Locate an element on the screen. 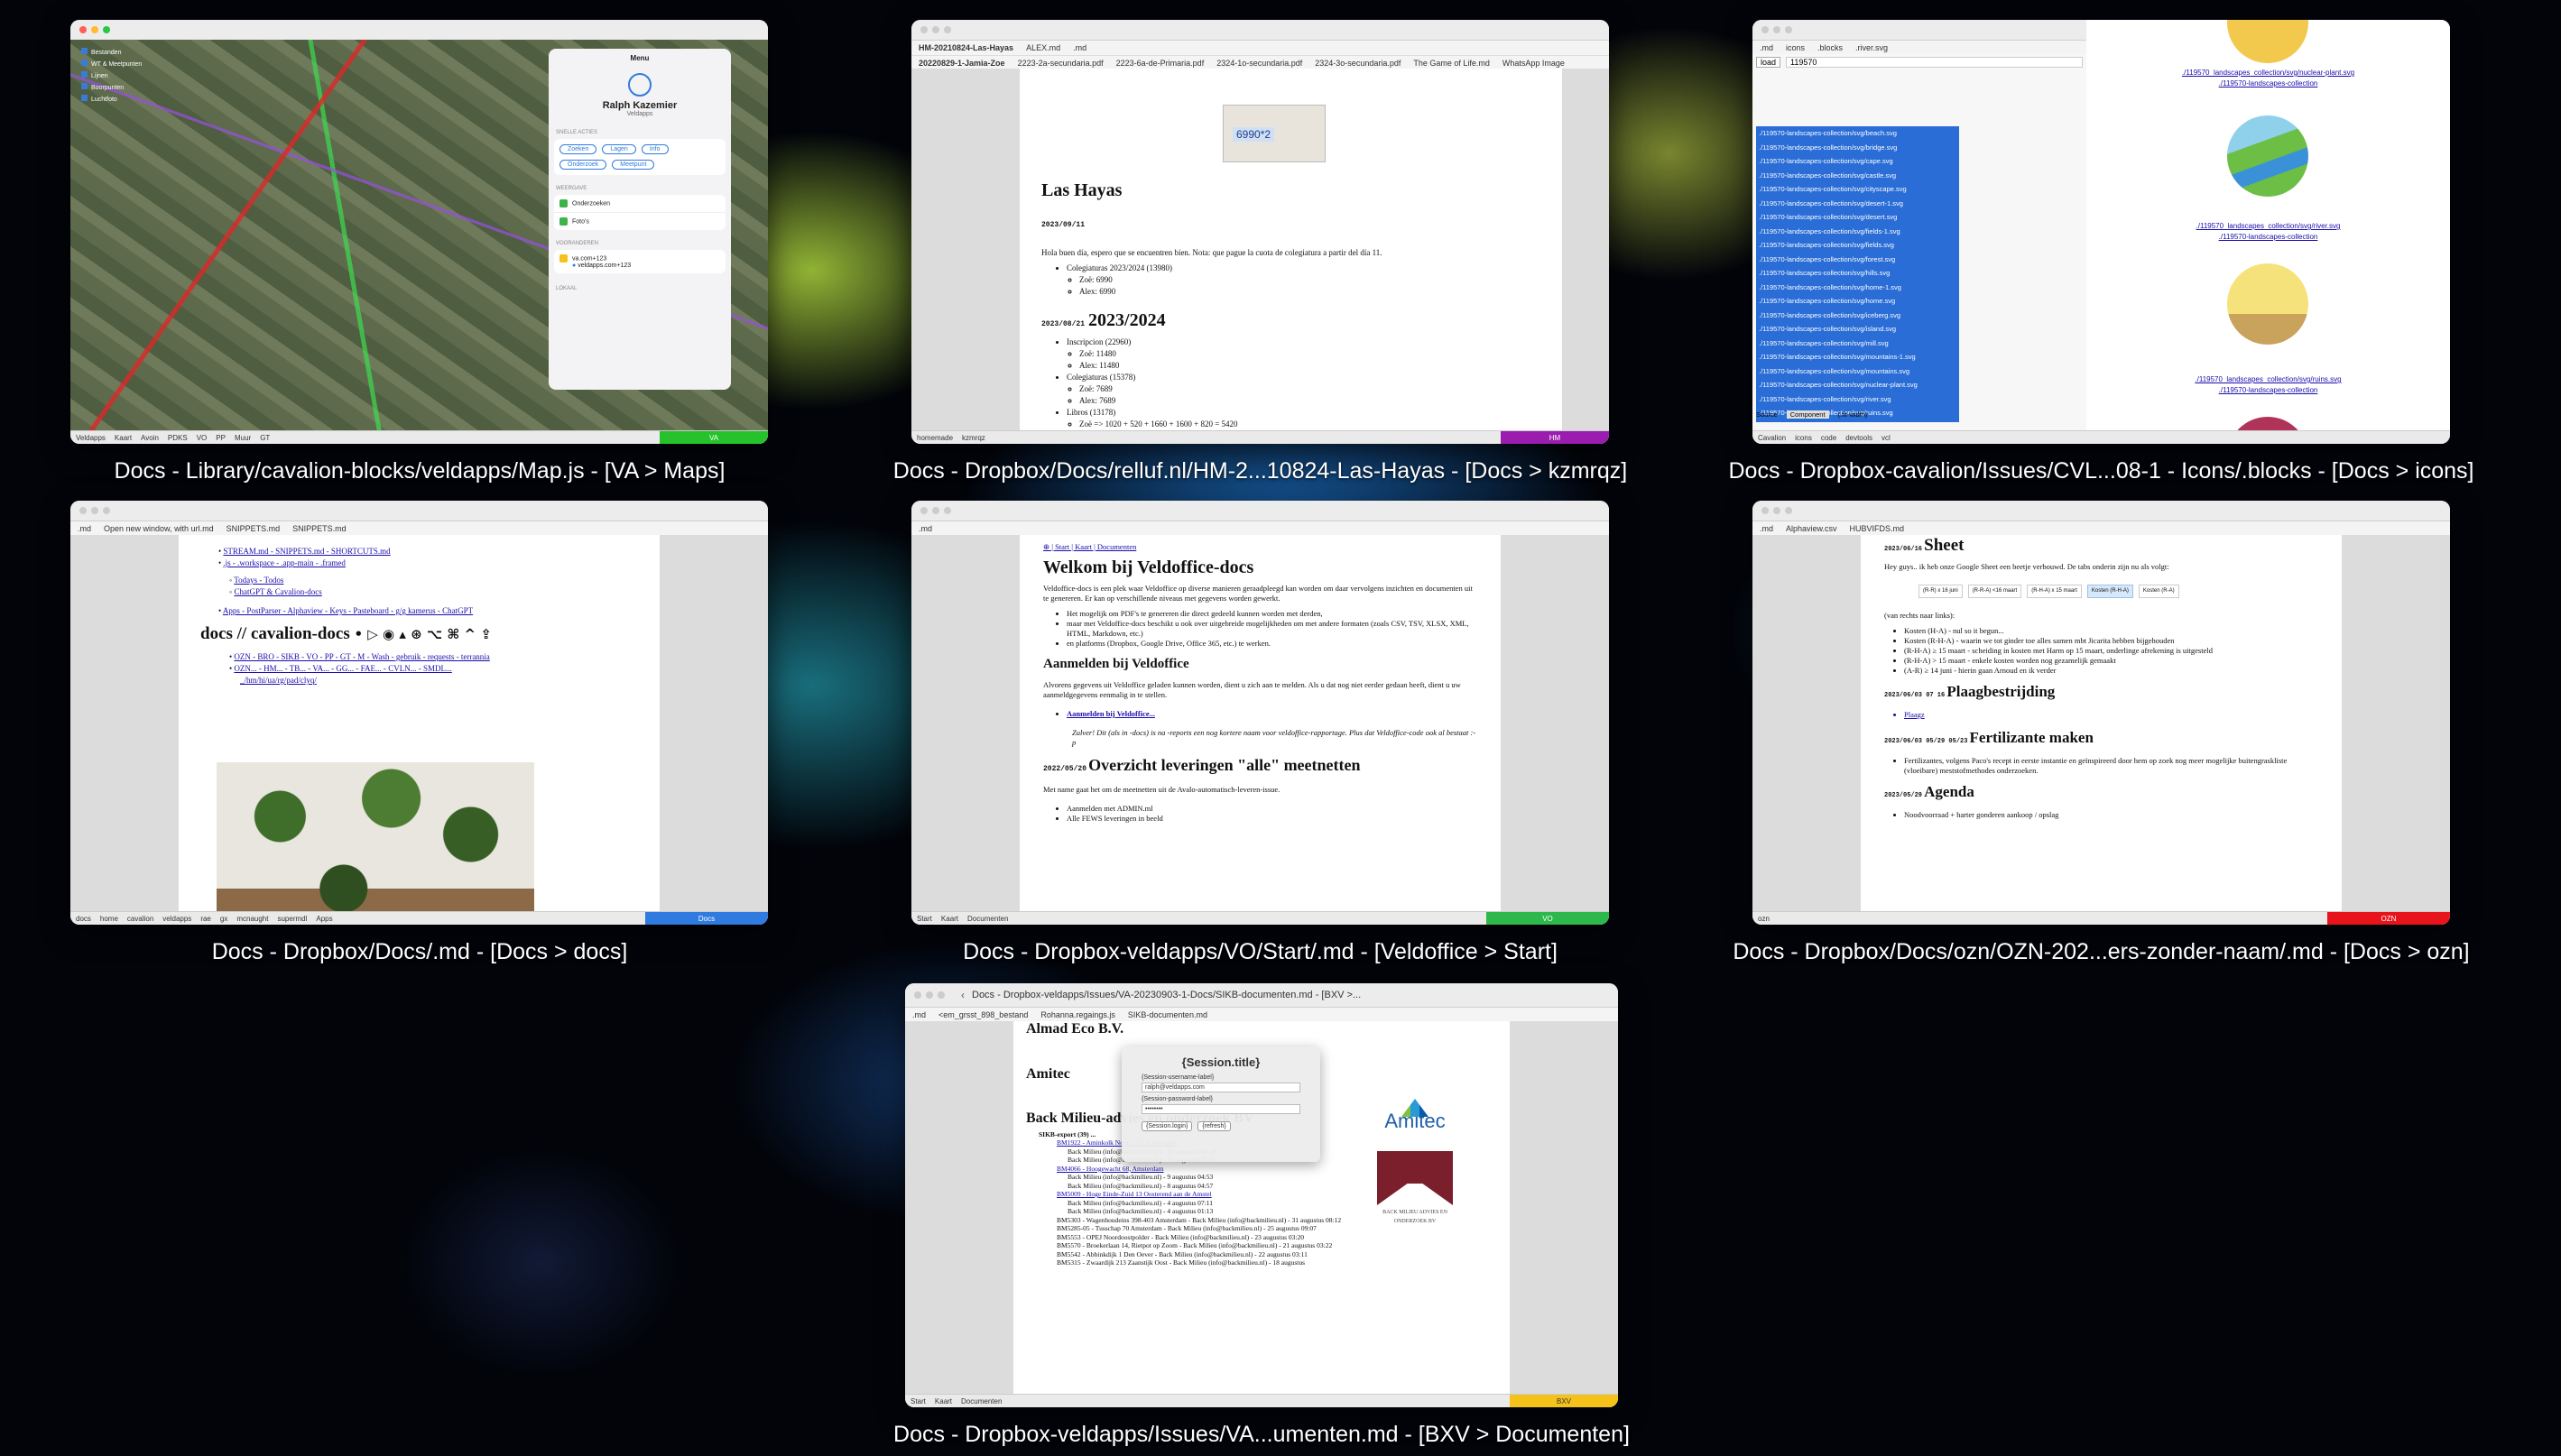 This screenshot has height=1456, width=2561. sheet-tab: Kosten (R-H-A) is located at coordinates (2109, 591).